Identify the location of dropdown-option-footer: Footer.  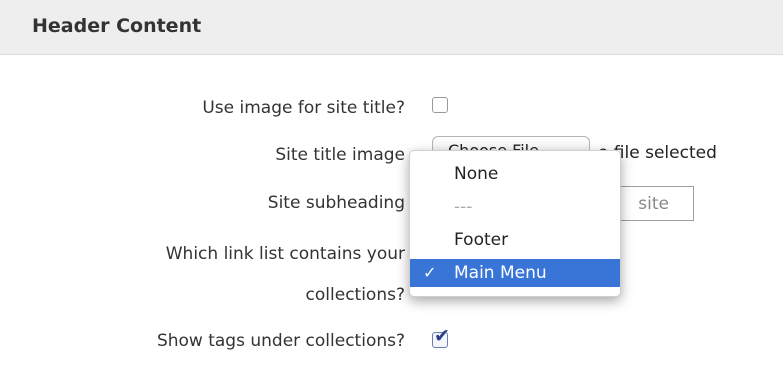
(515, 240).